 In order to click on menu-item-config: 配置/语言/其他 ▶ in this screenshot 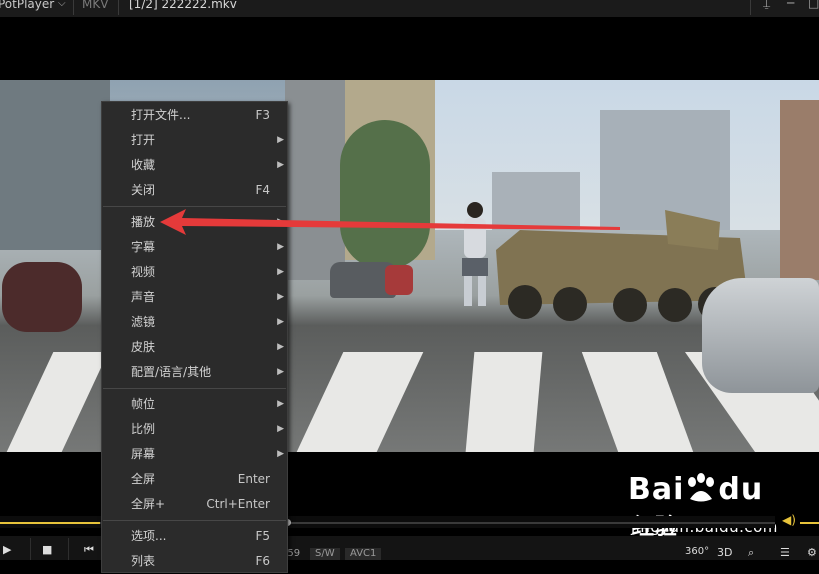, I will do `click(194, 372)`.